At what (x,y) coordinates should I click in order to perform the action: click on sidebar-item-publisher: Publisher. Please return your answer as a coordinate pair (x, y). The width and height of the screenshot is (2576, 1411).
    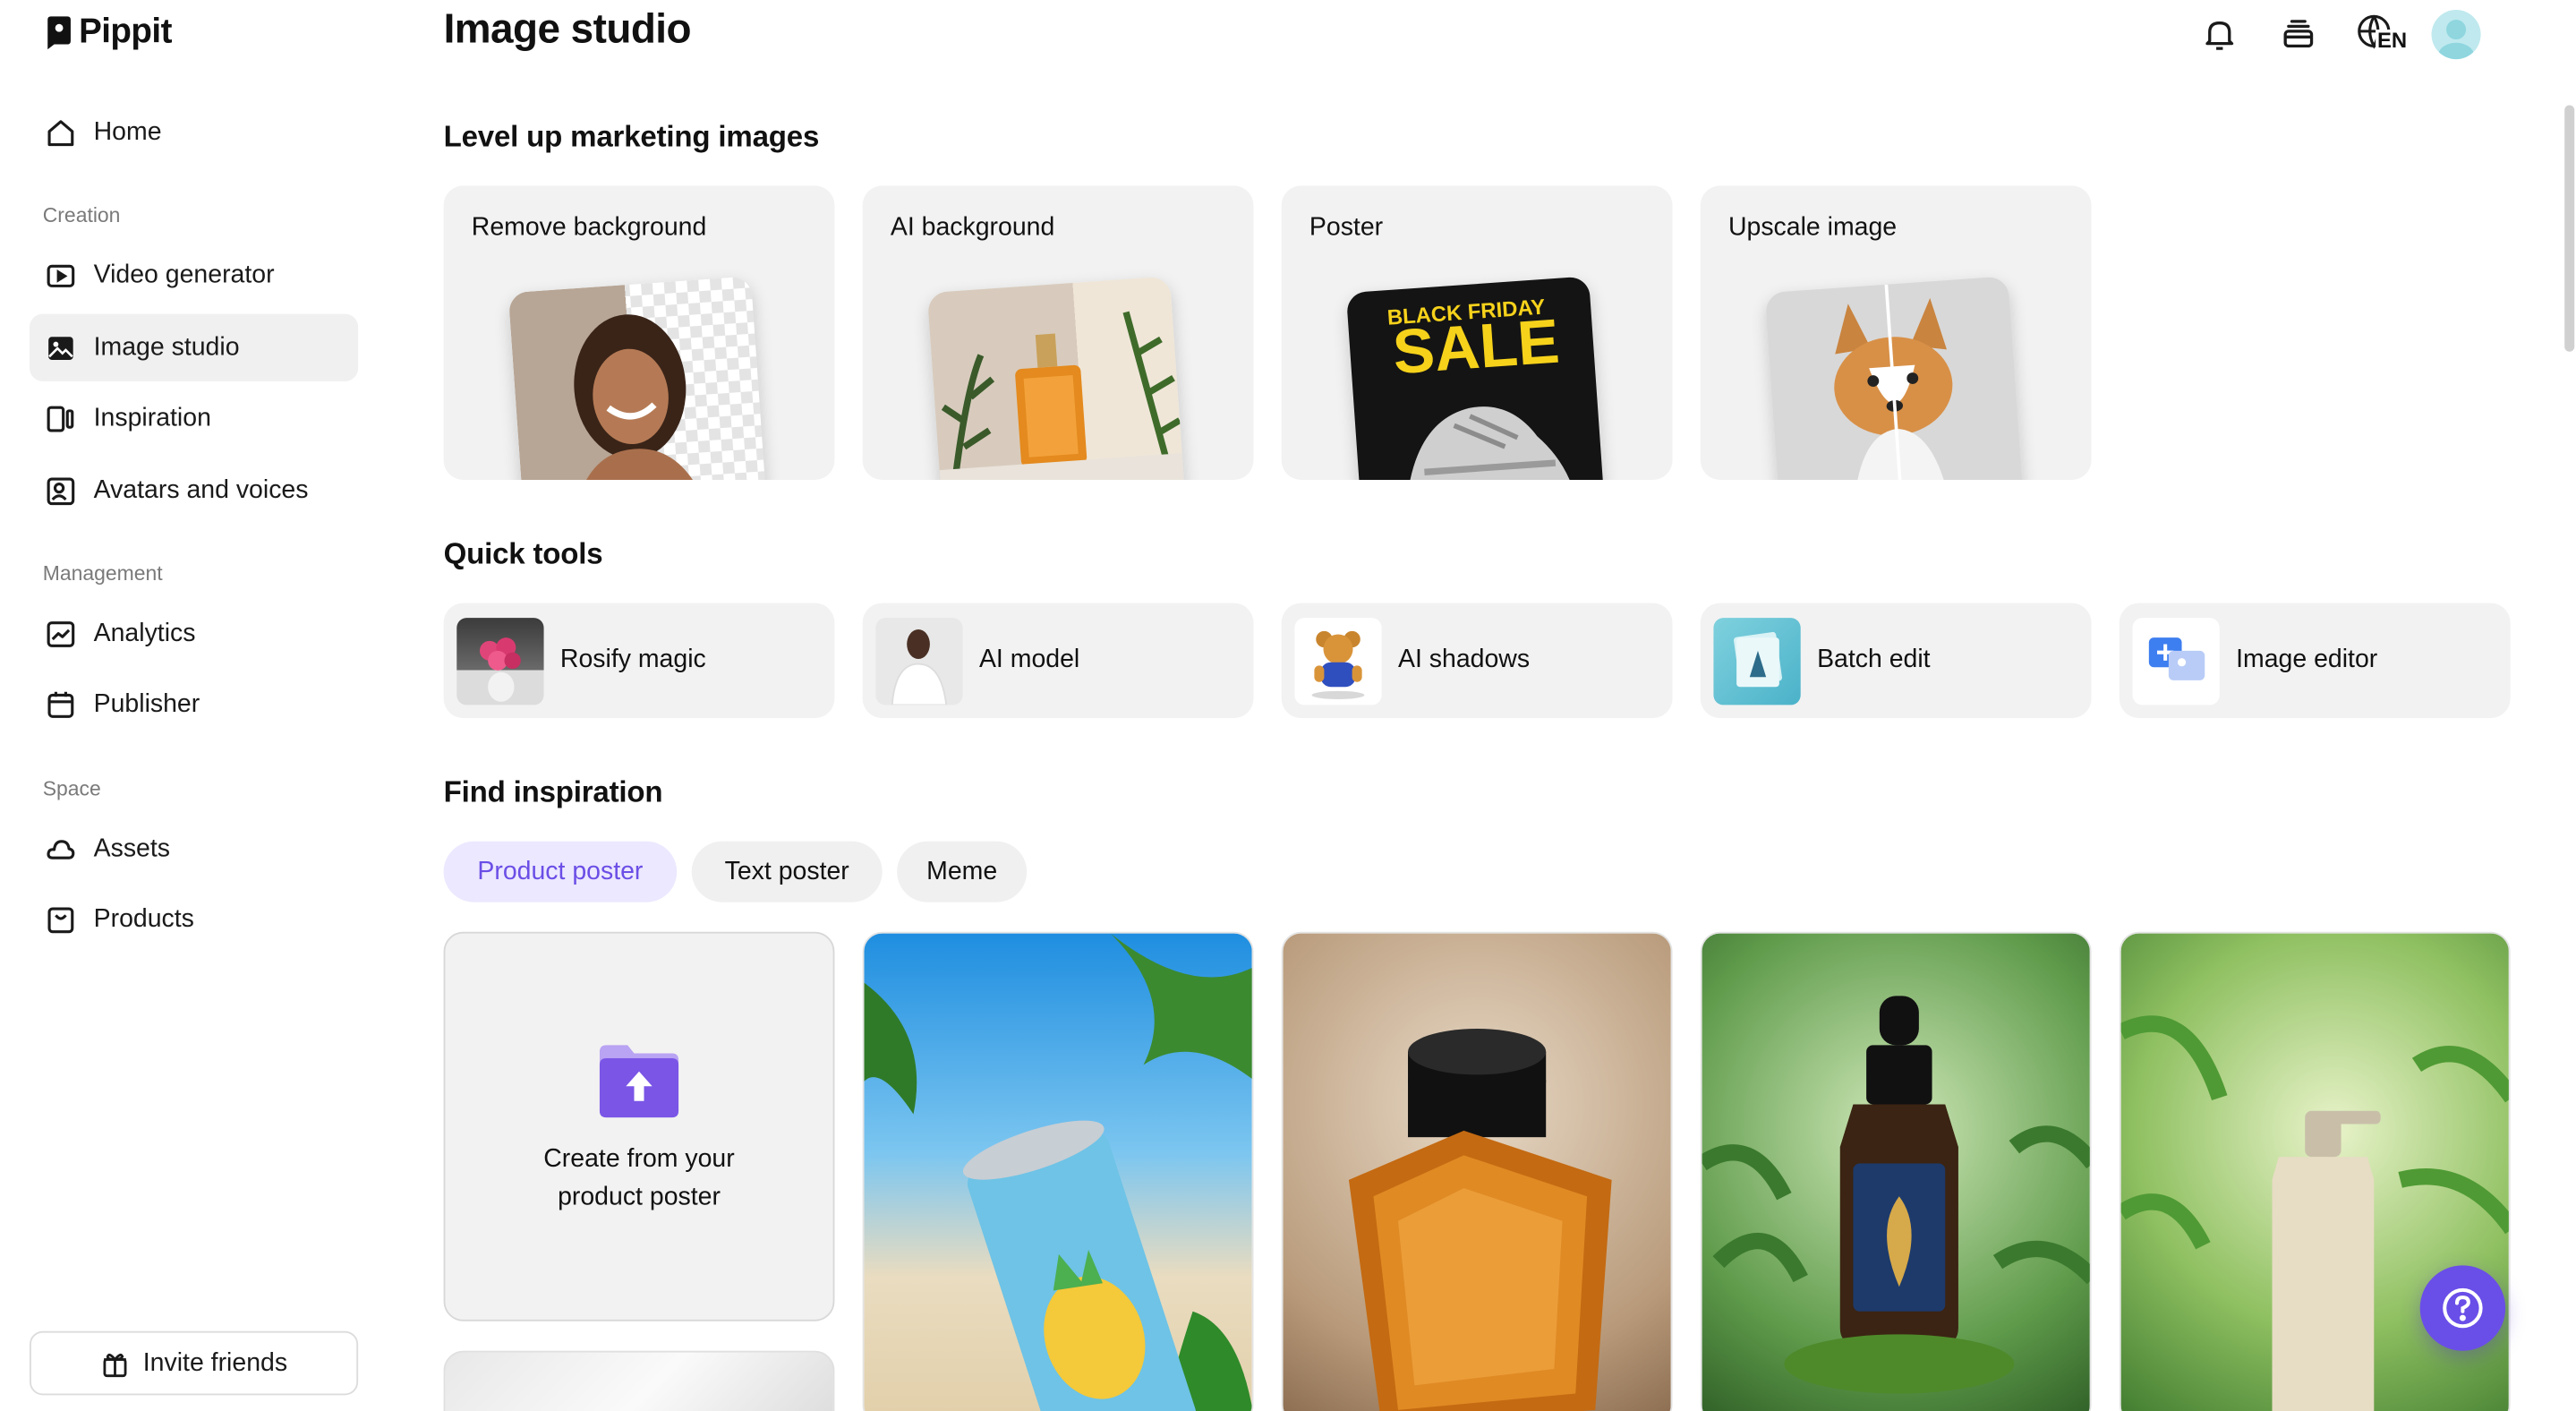
    Looking at the image, I should click on (194, 704).